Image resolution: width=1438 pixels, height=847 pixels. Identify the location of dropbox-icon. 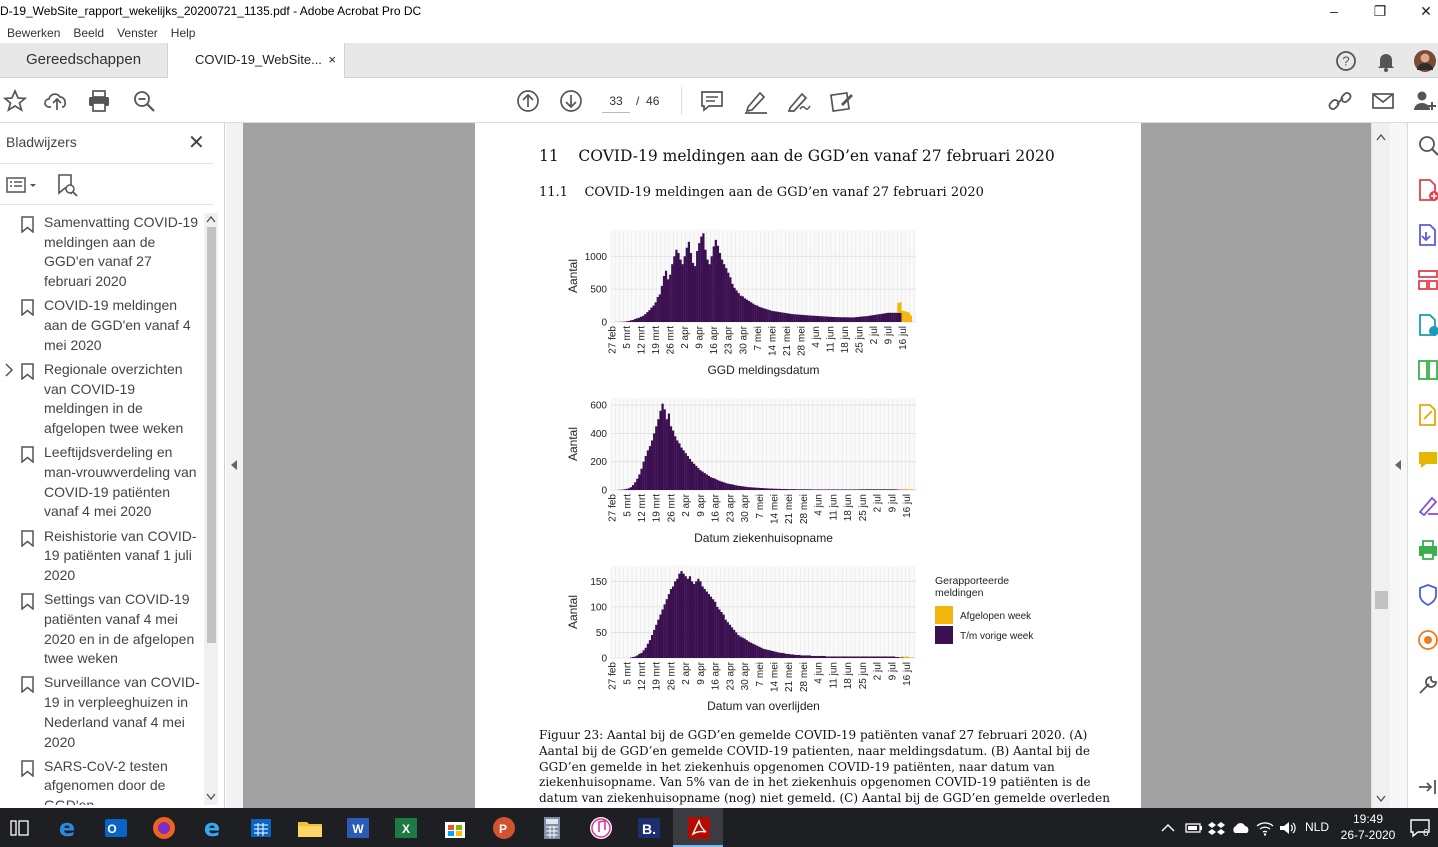
(1217, 828).